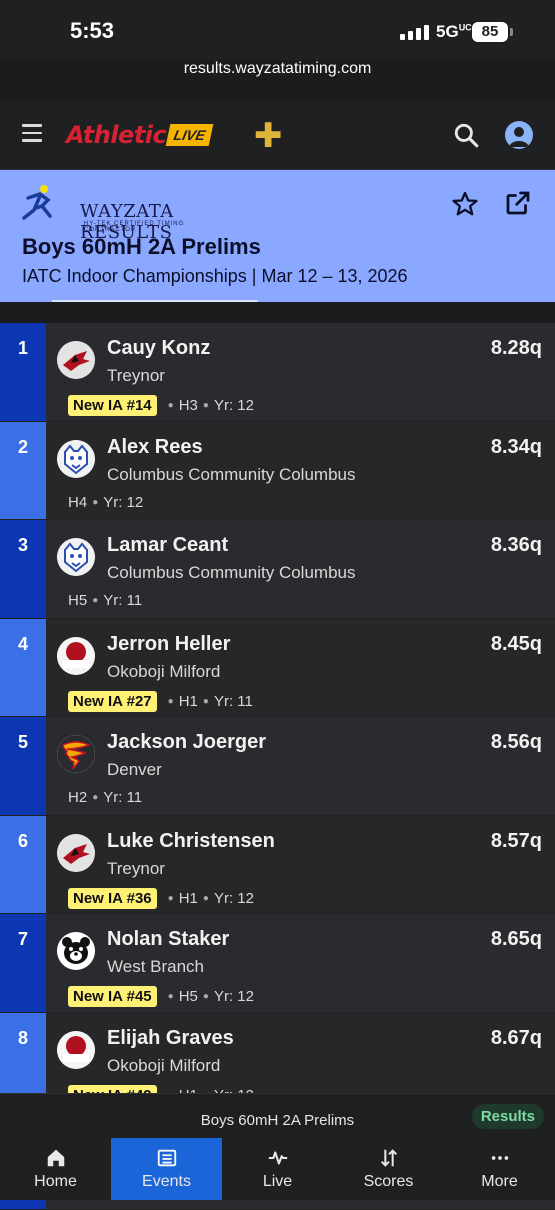 The image size is (555, 1210). What do you see at coordinates (112, 701) in the screenshot?
I see `record-badge: New IA #27` at bounding box center [112, 701].